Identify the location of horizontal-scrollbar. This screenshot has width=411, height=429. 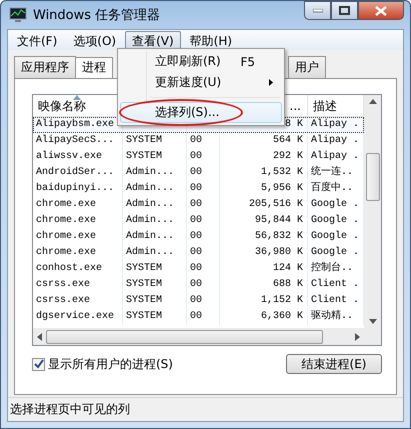
(198, 336).